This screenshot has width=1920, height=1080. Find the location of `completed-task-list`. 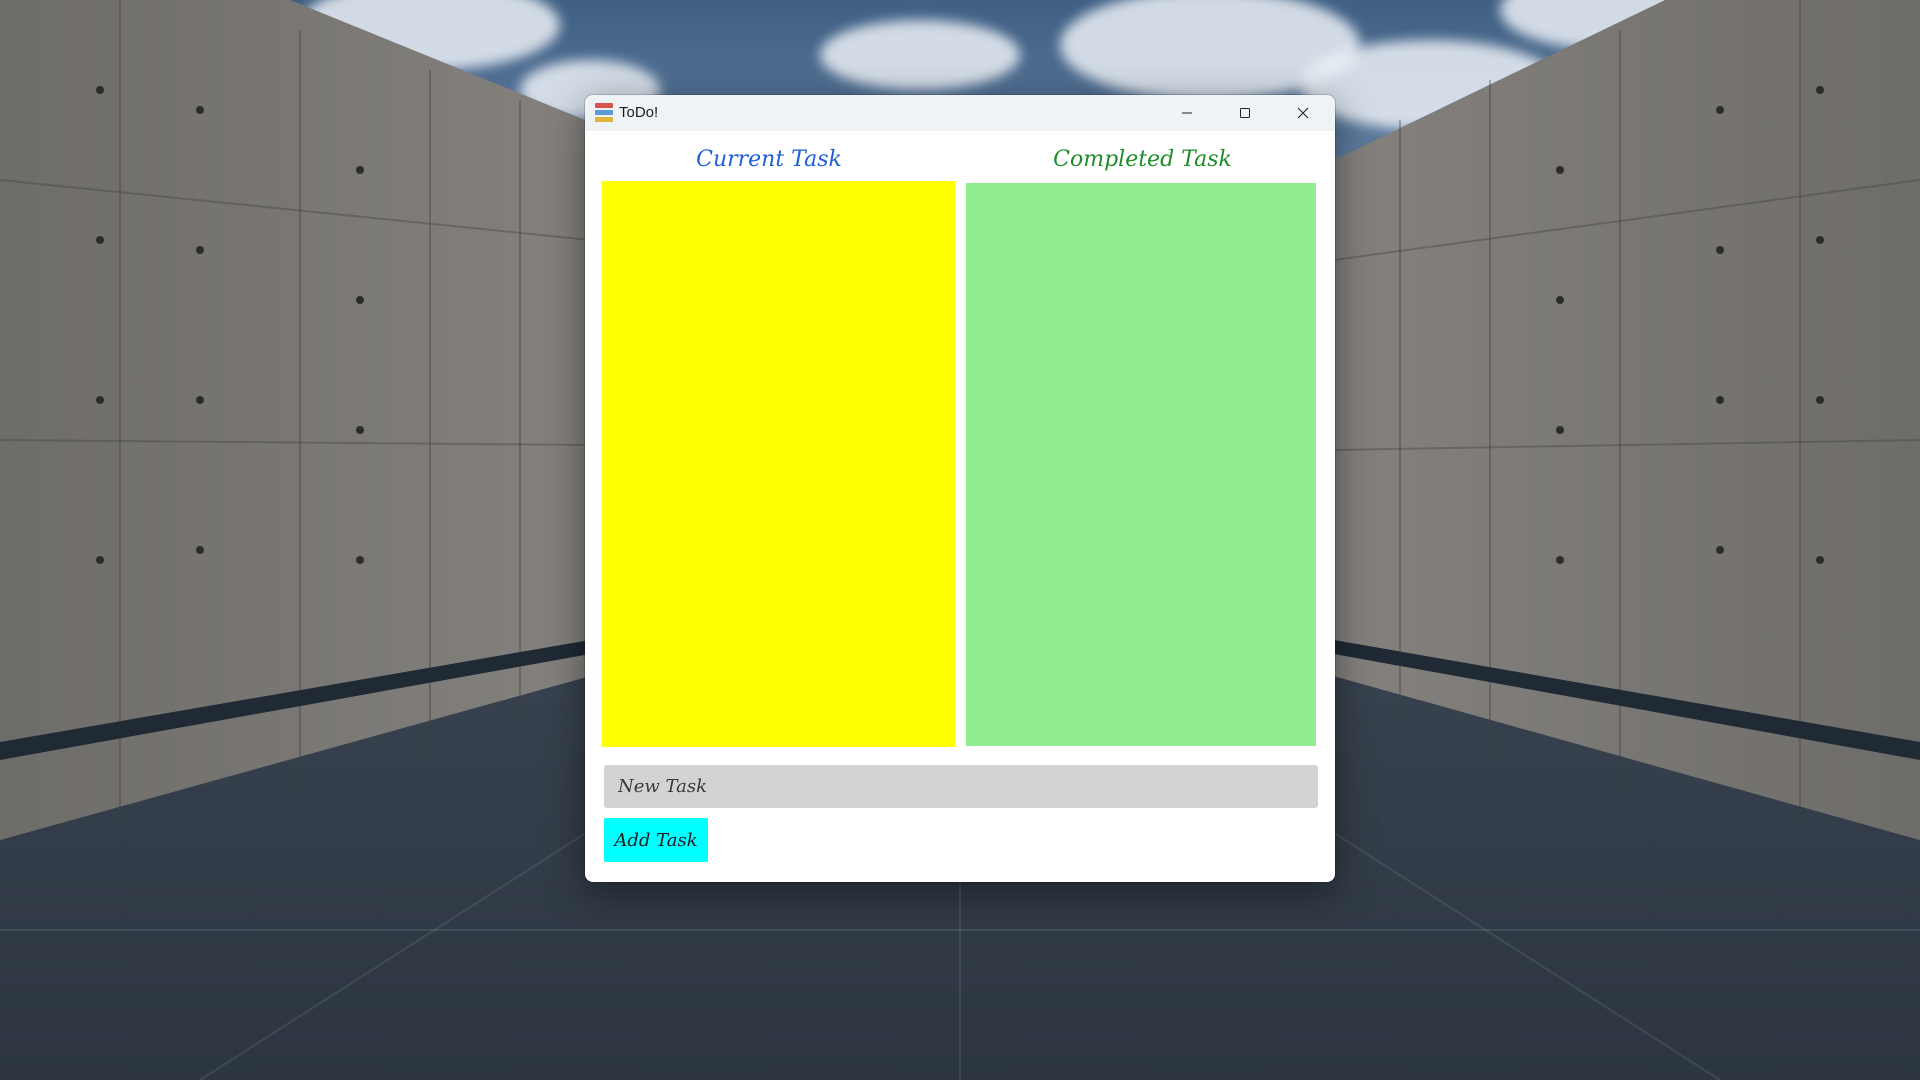

completed-task-list is located at coordinates (1141, 464).